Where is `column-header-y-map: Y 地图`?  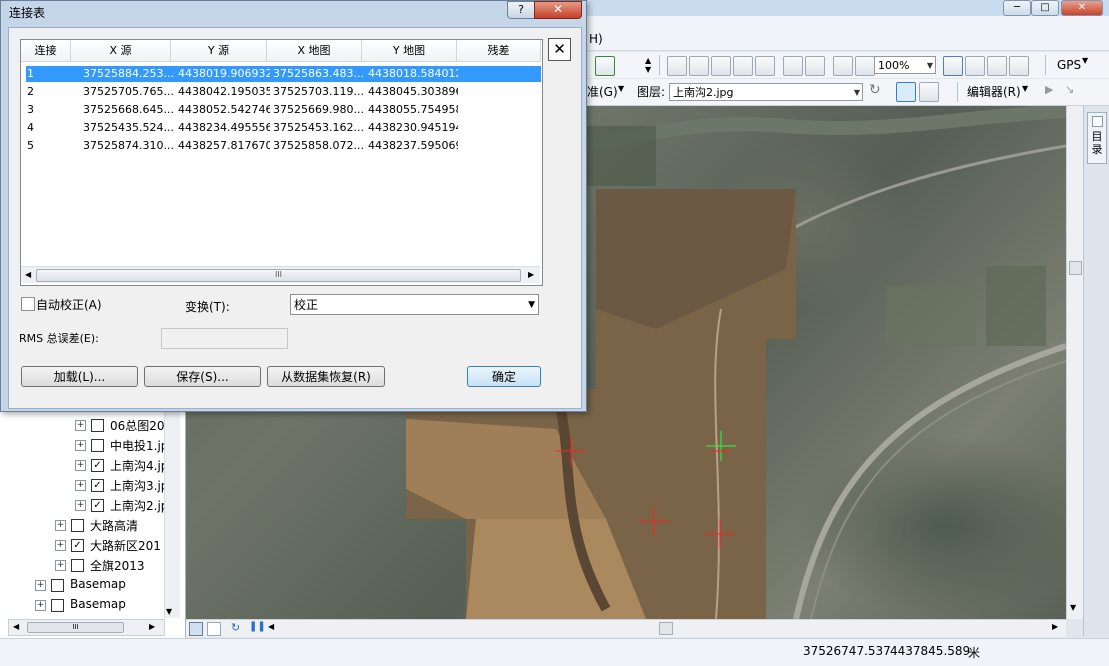 column-header-y-map: Y 地图 is located at coordinates (409, 51).